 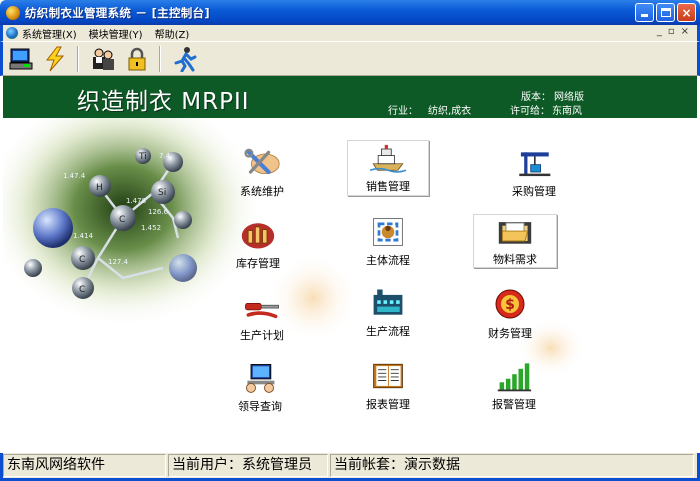 I want to click on warehouse-icon, so click(x=258, y=235).